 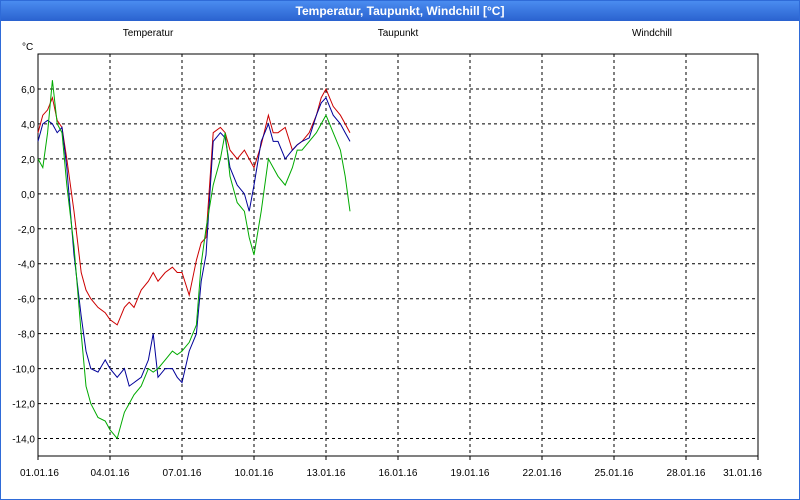 What do you see at coordinates (614, 473) in the screenshot?
I see `x-tick-label: 25.01.16` at bounding box center [614, 473].